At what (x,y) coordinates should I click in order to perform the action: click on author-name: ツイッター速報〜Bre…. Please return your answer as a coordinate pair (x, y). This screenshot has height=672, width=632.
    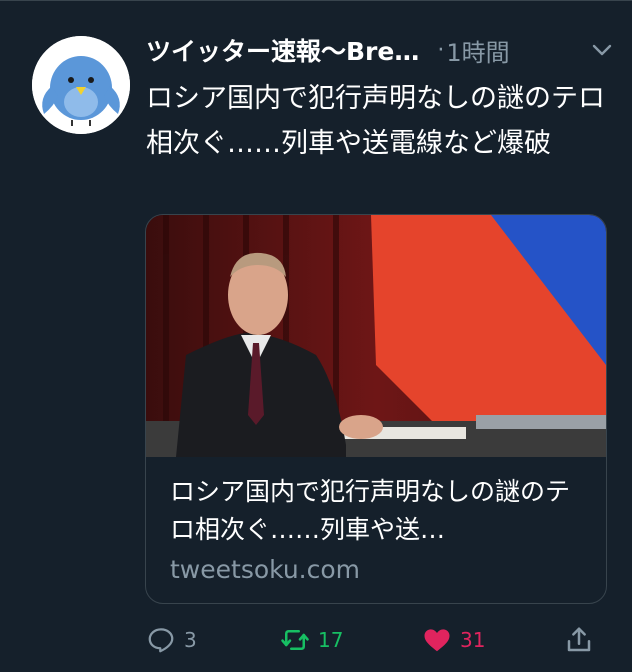
    Looking at the image, I should click on (282, 50).